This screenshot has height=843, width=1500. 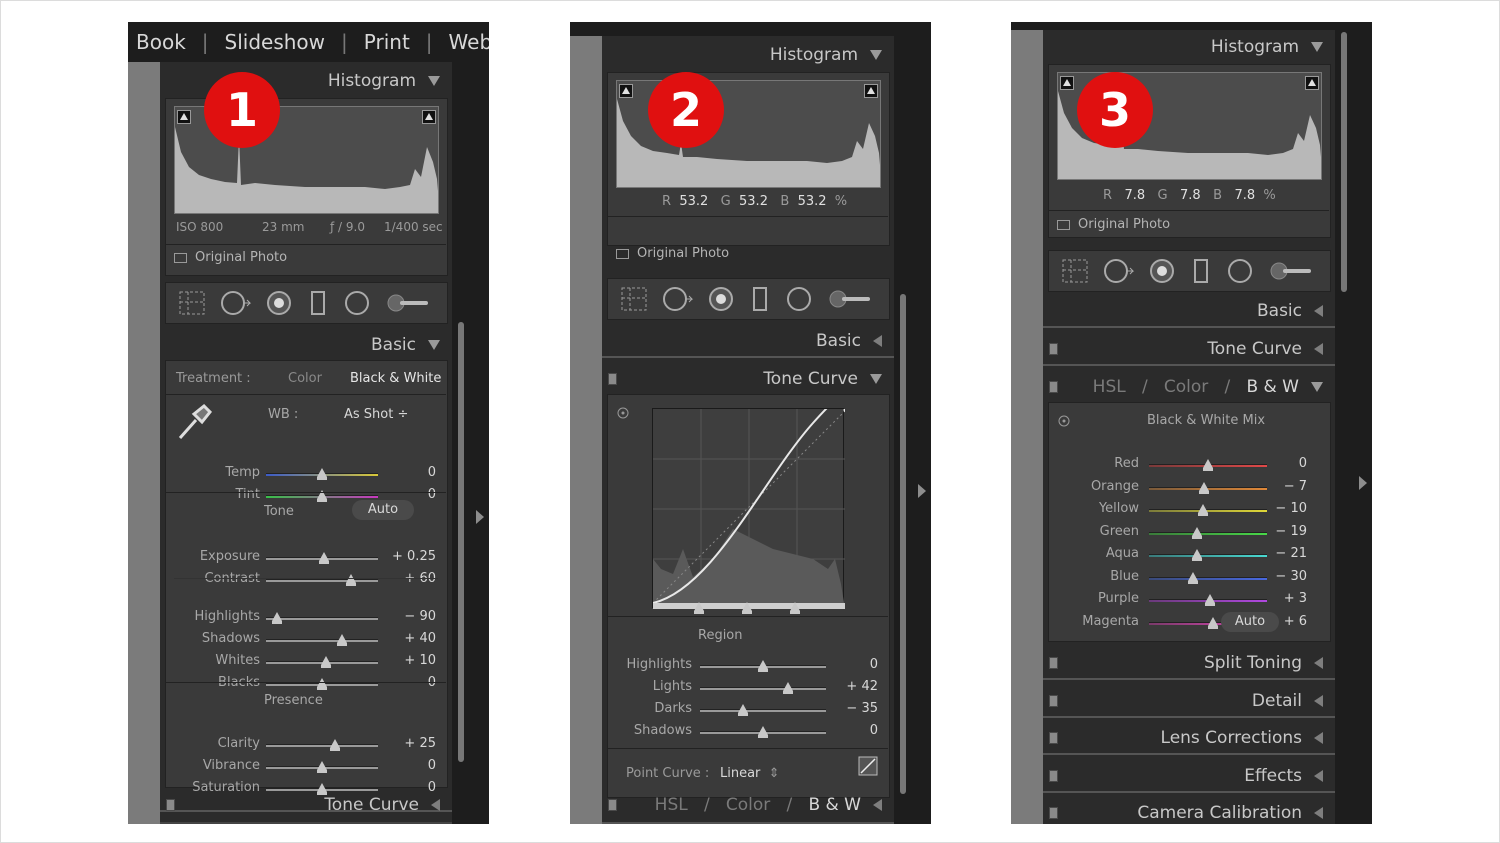 What do you see at coordinates (862, 686) in the screenshot?
I see `slider-value: + 42` at bounding box center [862, 686].